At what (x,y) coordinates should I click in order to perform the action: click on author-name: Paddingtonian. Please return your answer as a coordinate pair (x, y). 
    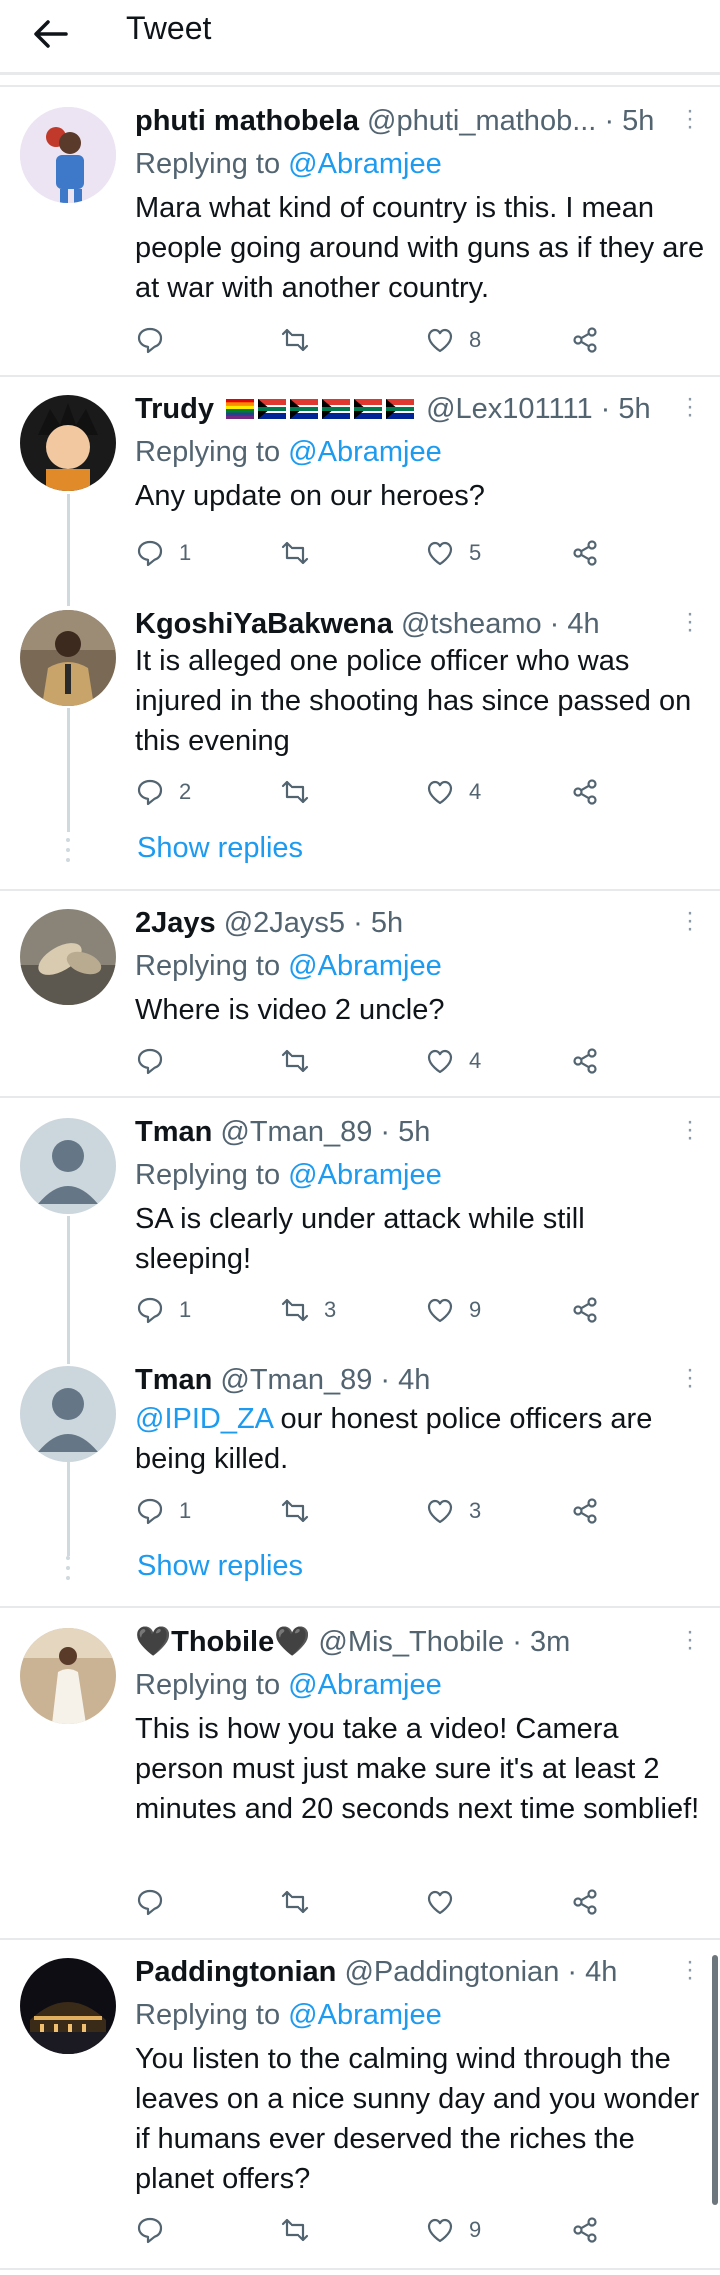
    Looking at the image, I should click on (235, 1972).